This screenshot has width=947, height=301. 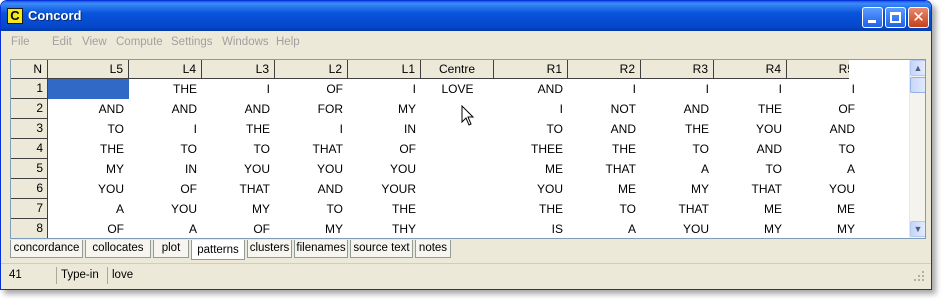 What do you see at coordinates (88, 209) in the screenshot?
I see `cell-l5: A` at bounding box center [88, 209].